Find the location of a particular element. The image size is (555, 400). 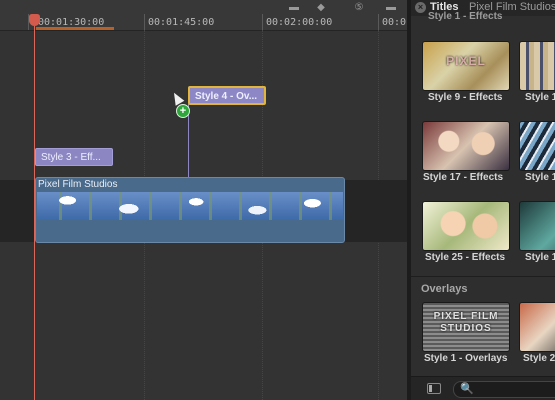

thumbnail-label: Style 17 - Effects is located at coordinates (463, 177).